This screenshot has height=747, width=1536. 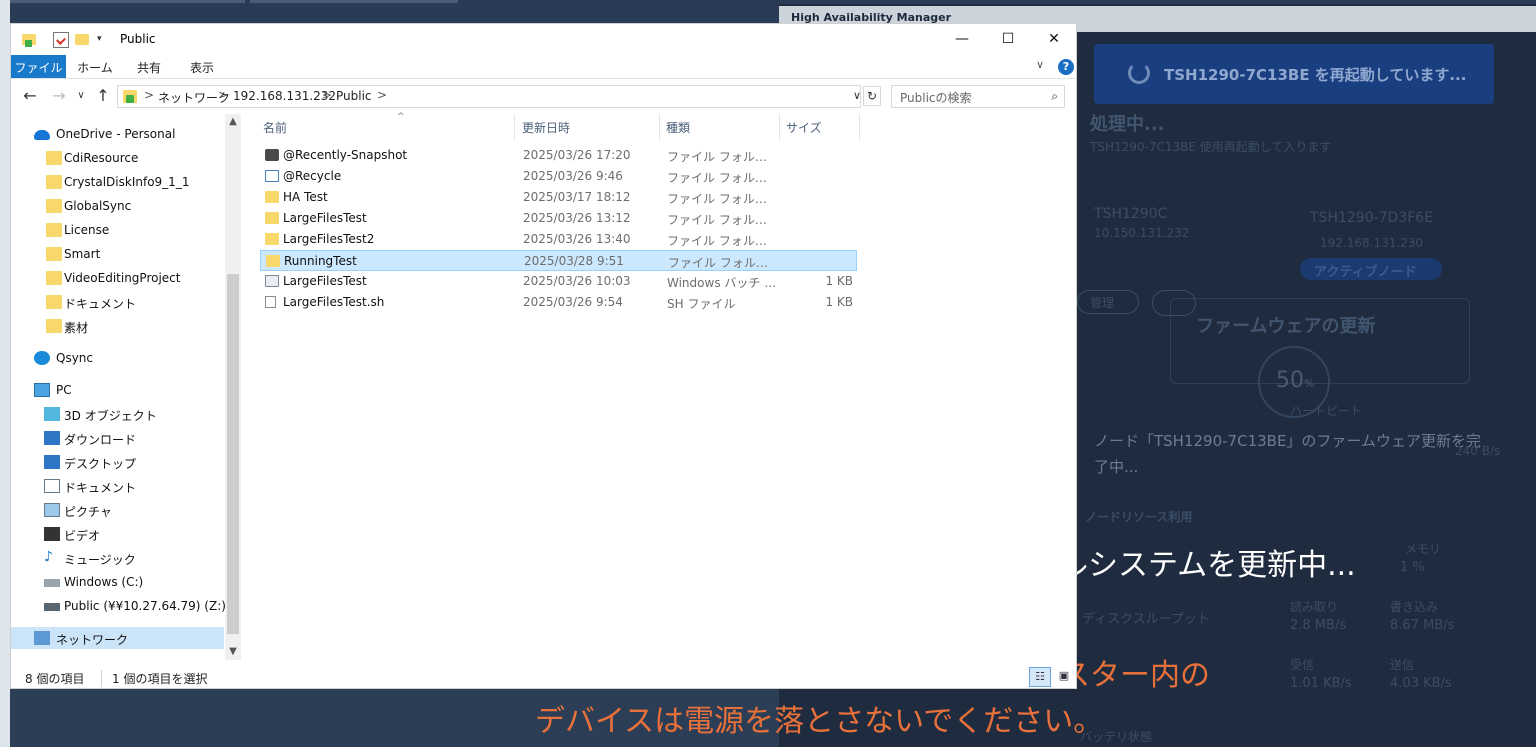 What do you see at coordinates (117, 182) in the screenshot?
I see `nav-item-crystaldiskinfo: CrystalDiskInfo9_1_1` at bounding box center [117, 182].